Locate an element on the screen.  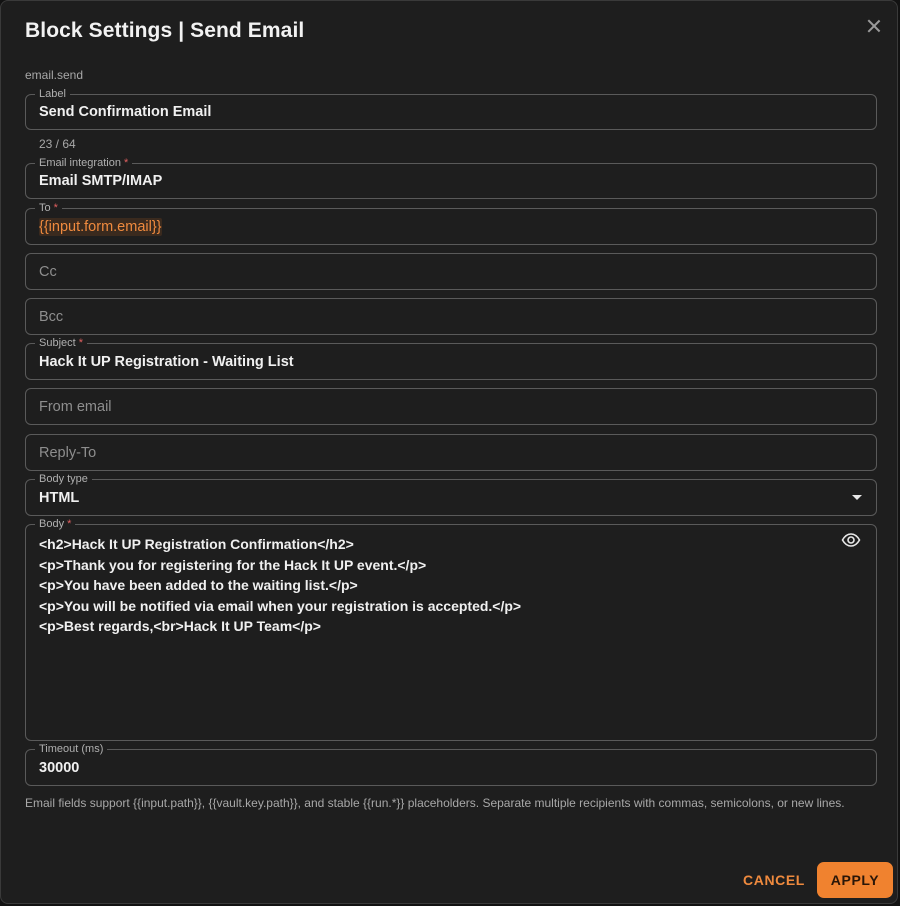
subject-input: Hack It UP Registration - Waiting List is located at coordinates (166, 361).